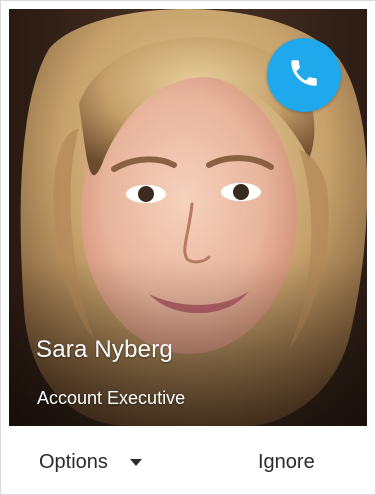  What do you see at coordinates (135, 462) in the screenshot?
I see `caret-down-icon` at bounding box center [135, 462].